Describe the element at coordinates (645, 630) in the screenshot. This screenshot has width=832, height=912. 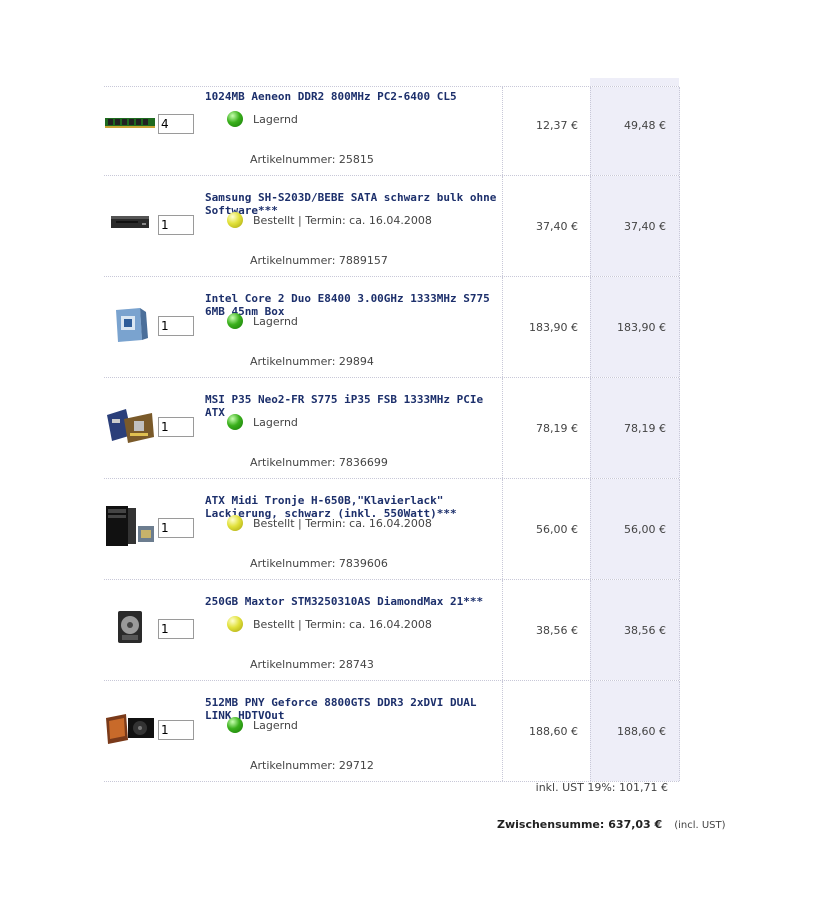
I see `line-total: 38,56 €` at that location.